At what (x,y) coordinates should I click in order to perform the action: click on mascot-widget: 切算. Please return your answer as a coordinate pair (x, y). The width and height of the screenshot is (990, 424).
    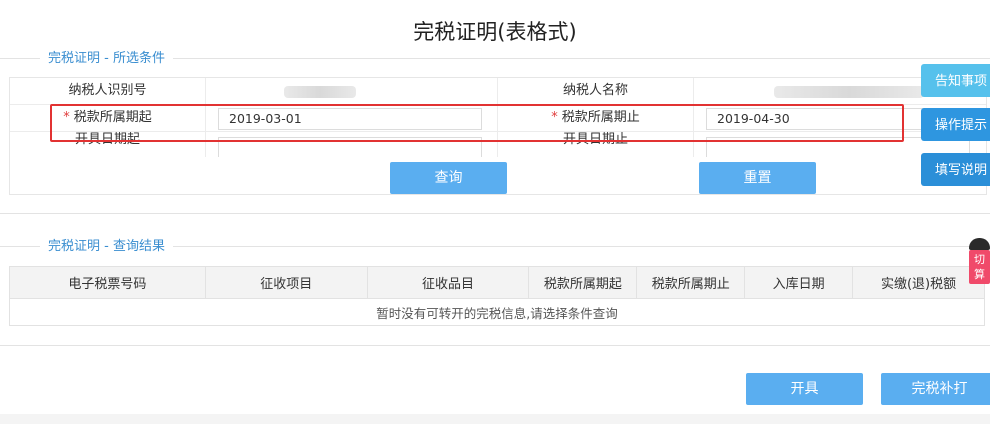
    Looking at the image, I should click on (979, 261).